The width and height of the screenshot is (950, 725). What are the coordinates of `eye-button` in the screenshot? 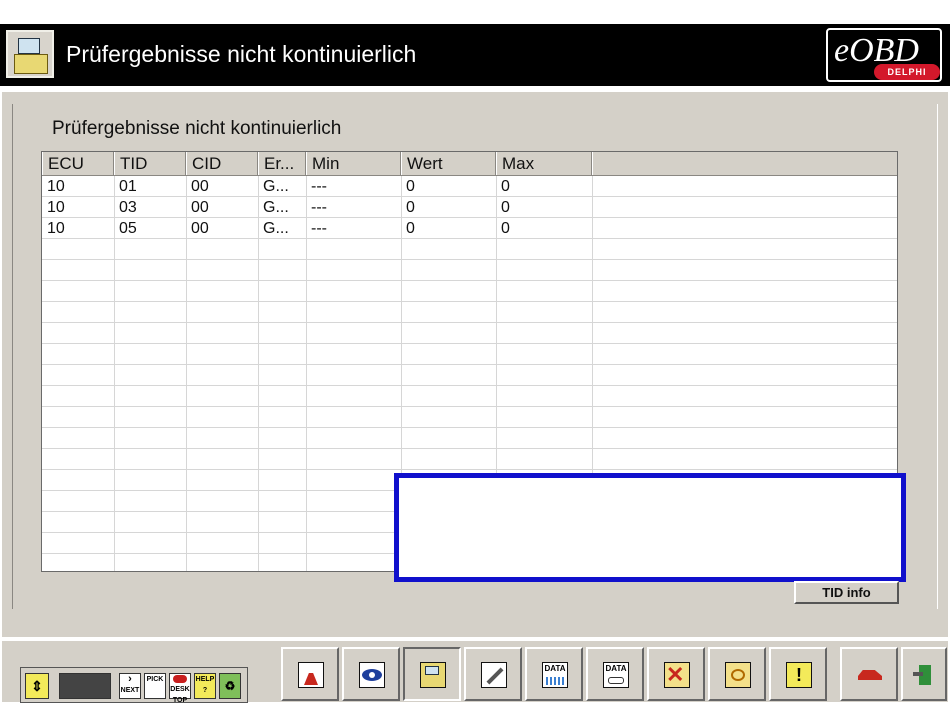 It's located at (371, 674).